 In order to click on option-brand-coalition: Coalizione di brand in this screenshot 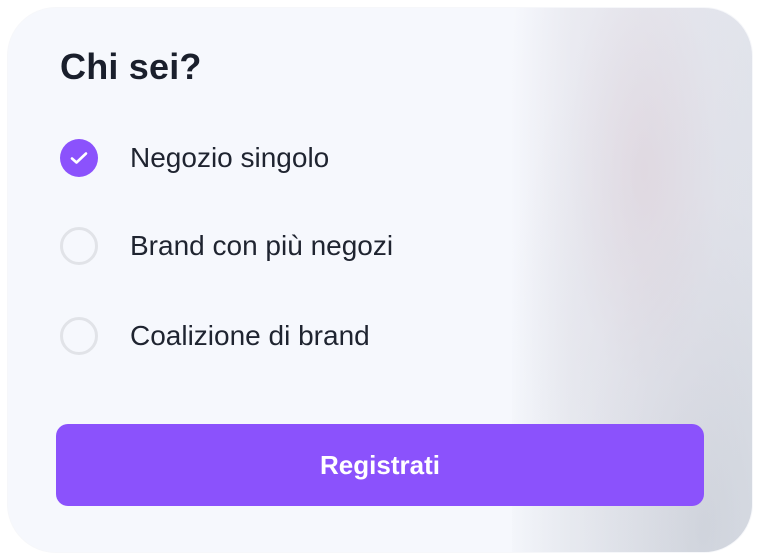, I will do `click(215, 336)`.